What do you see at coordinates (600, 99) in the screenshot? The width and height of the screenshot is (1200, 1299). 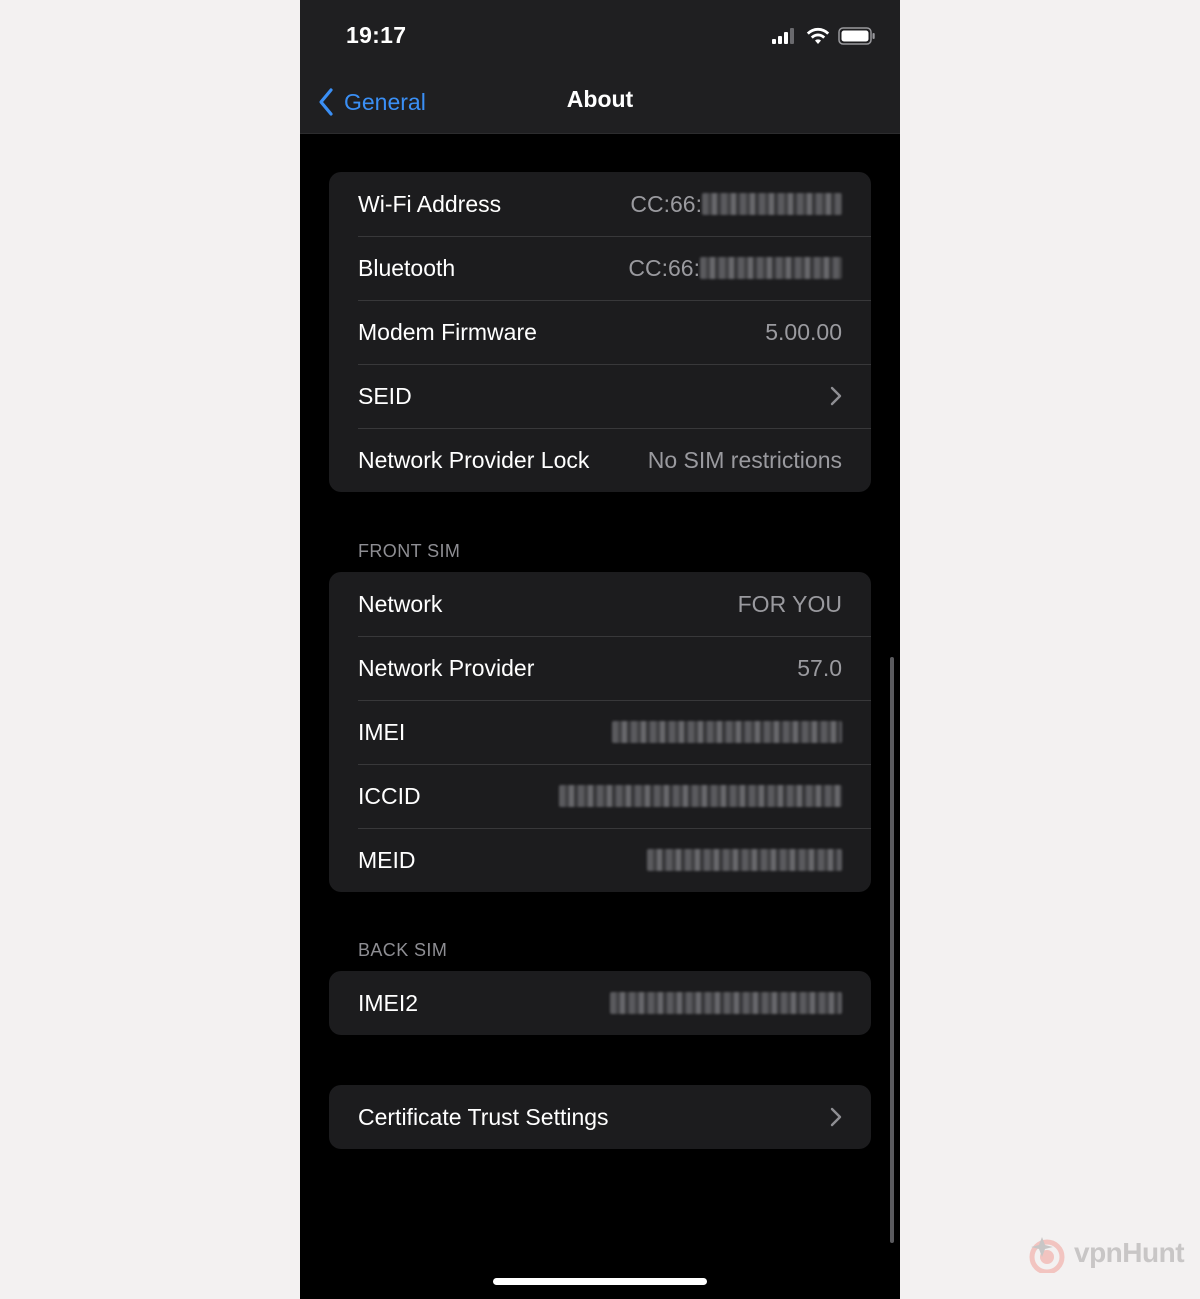 I see `page-title: About` at bounding box center [600, 99].